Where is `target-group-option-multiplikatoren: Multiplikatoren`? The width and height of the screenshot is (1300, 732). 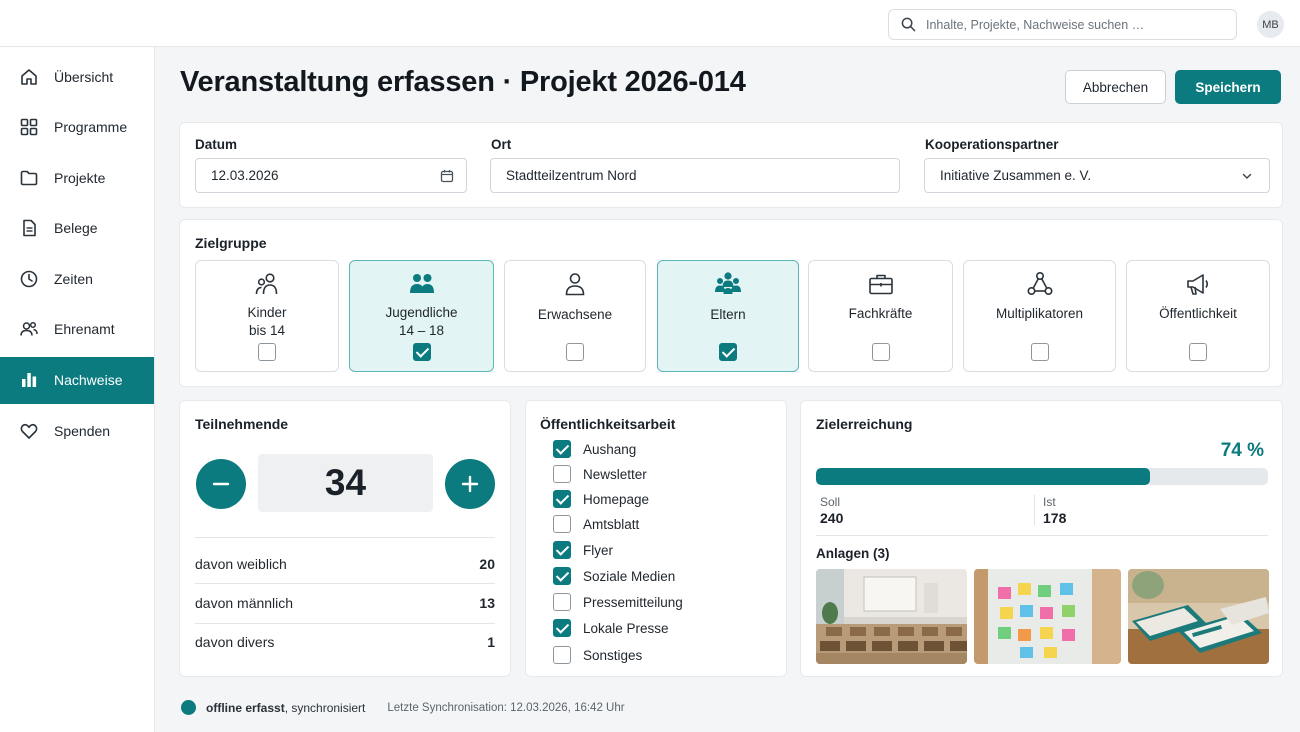
target-group-option-multiplikatoren: Multiplikatoren is located at coordinates (1039, 316).